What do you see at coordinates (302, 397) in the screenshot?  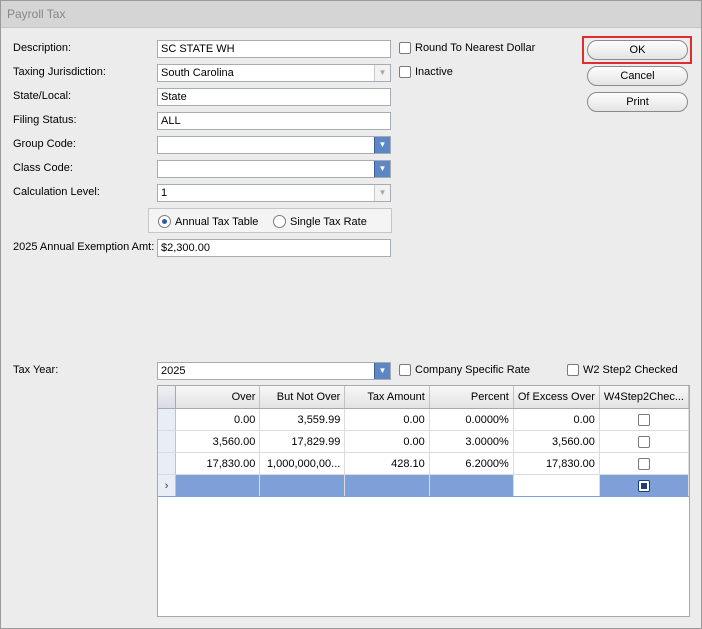 I see `column-header: But Not Over` at bounding box center [302, 397].